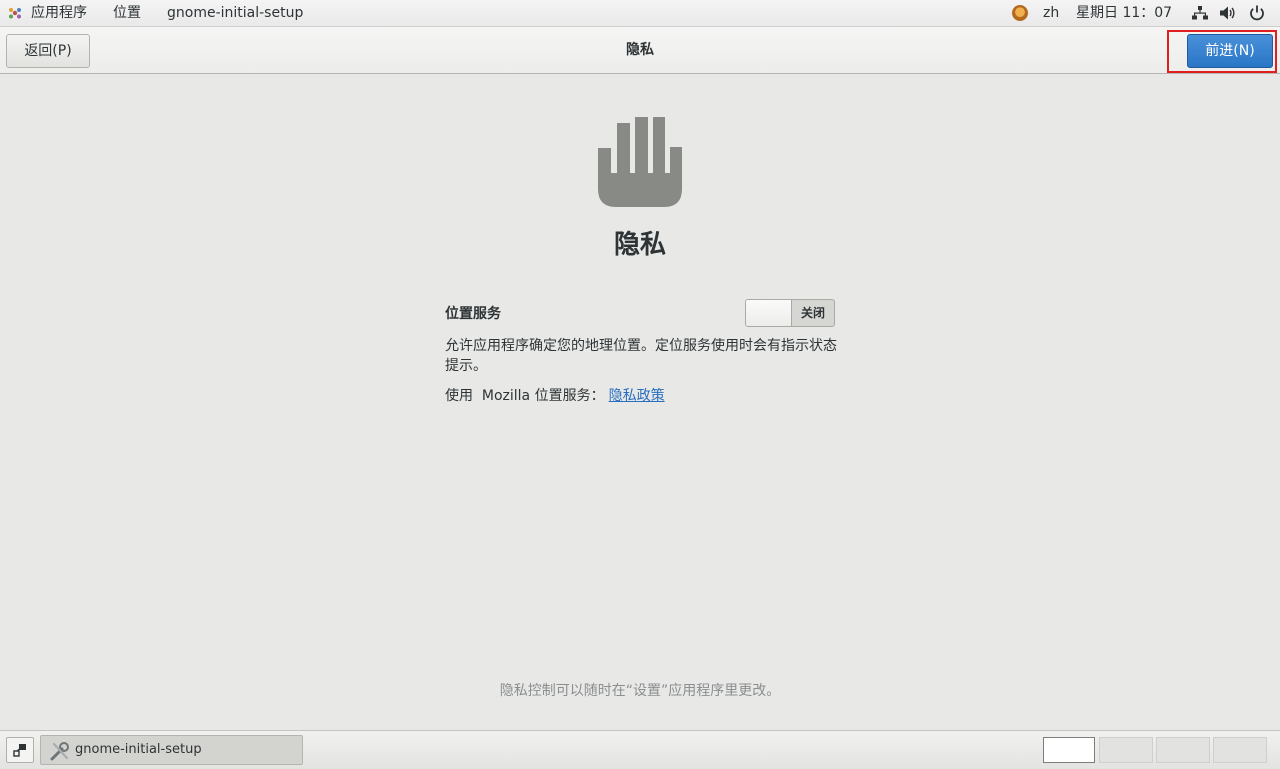 This screenshot has height=769, width=1280. Describe the element at coordinates (640, 691) in the screenshot. I see `footer-note: 隐私控制可以随时在“设置”应用程序里更改。` at that location.